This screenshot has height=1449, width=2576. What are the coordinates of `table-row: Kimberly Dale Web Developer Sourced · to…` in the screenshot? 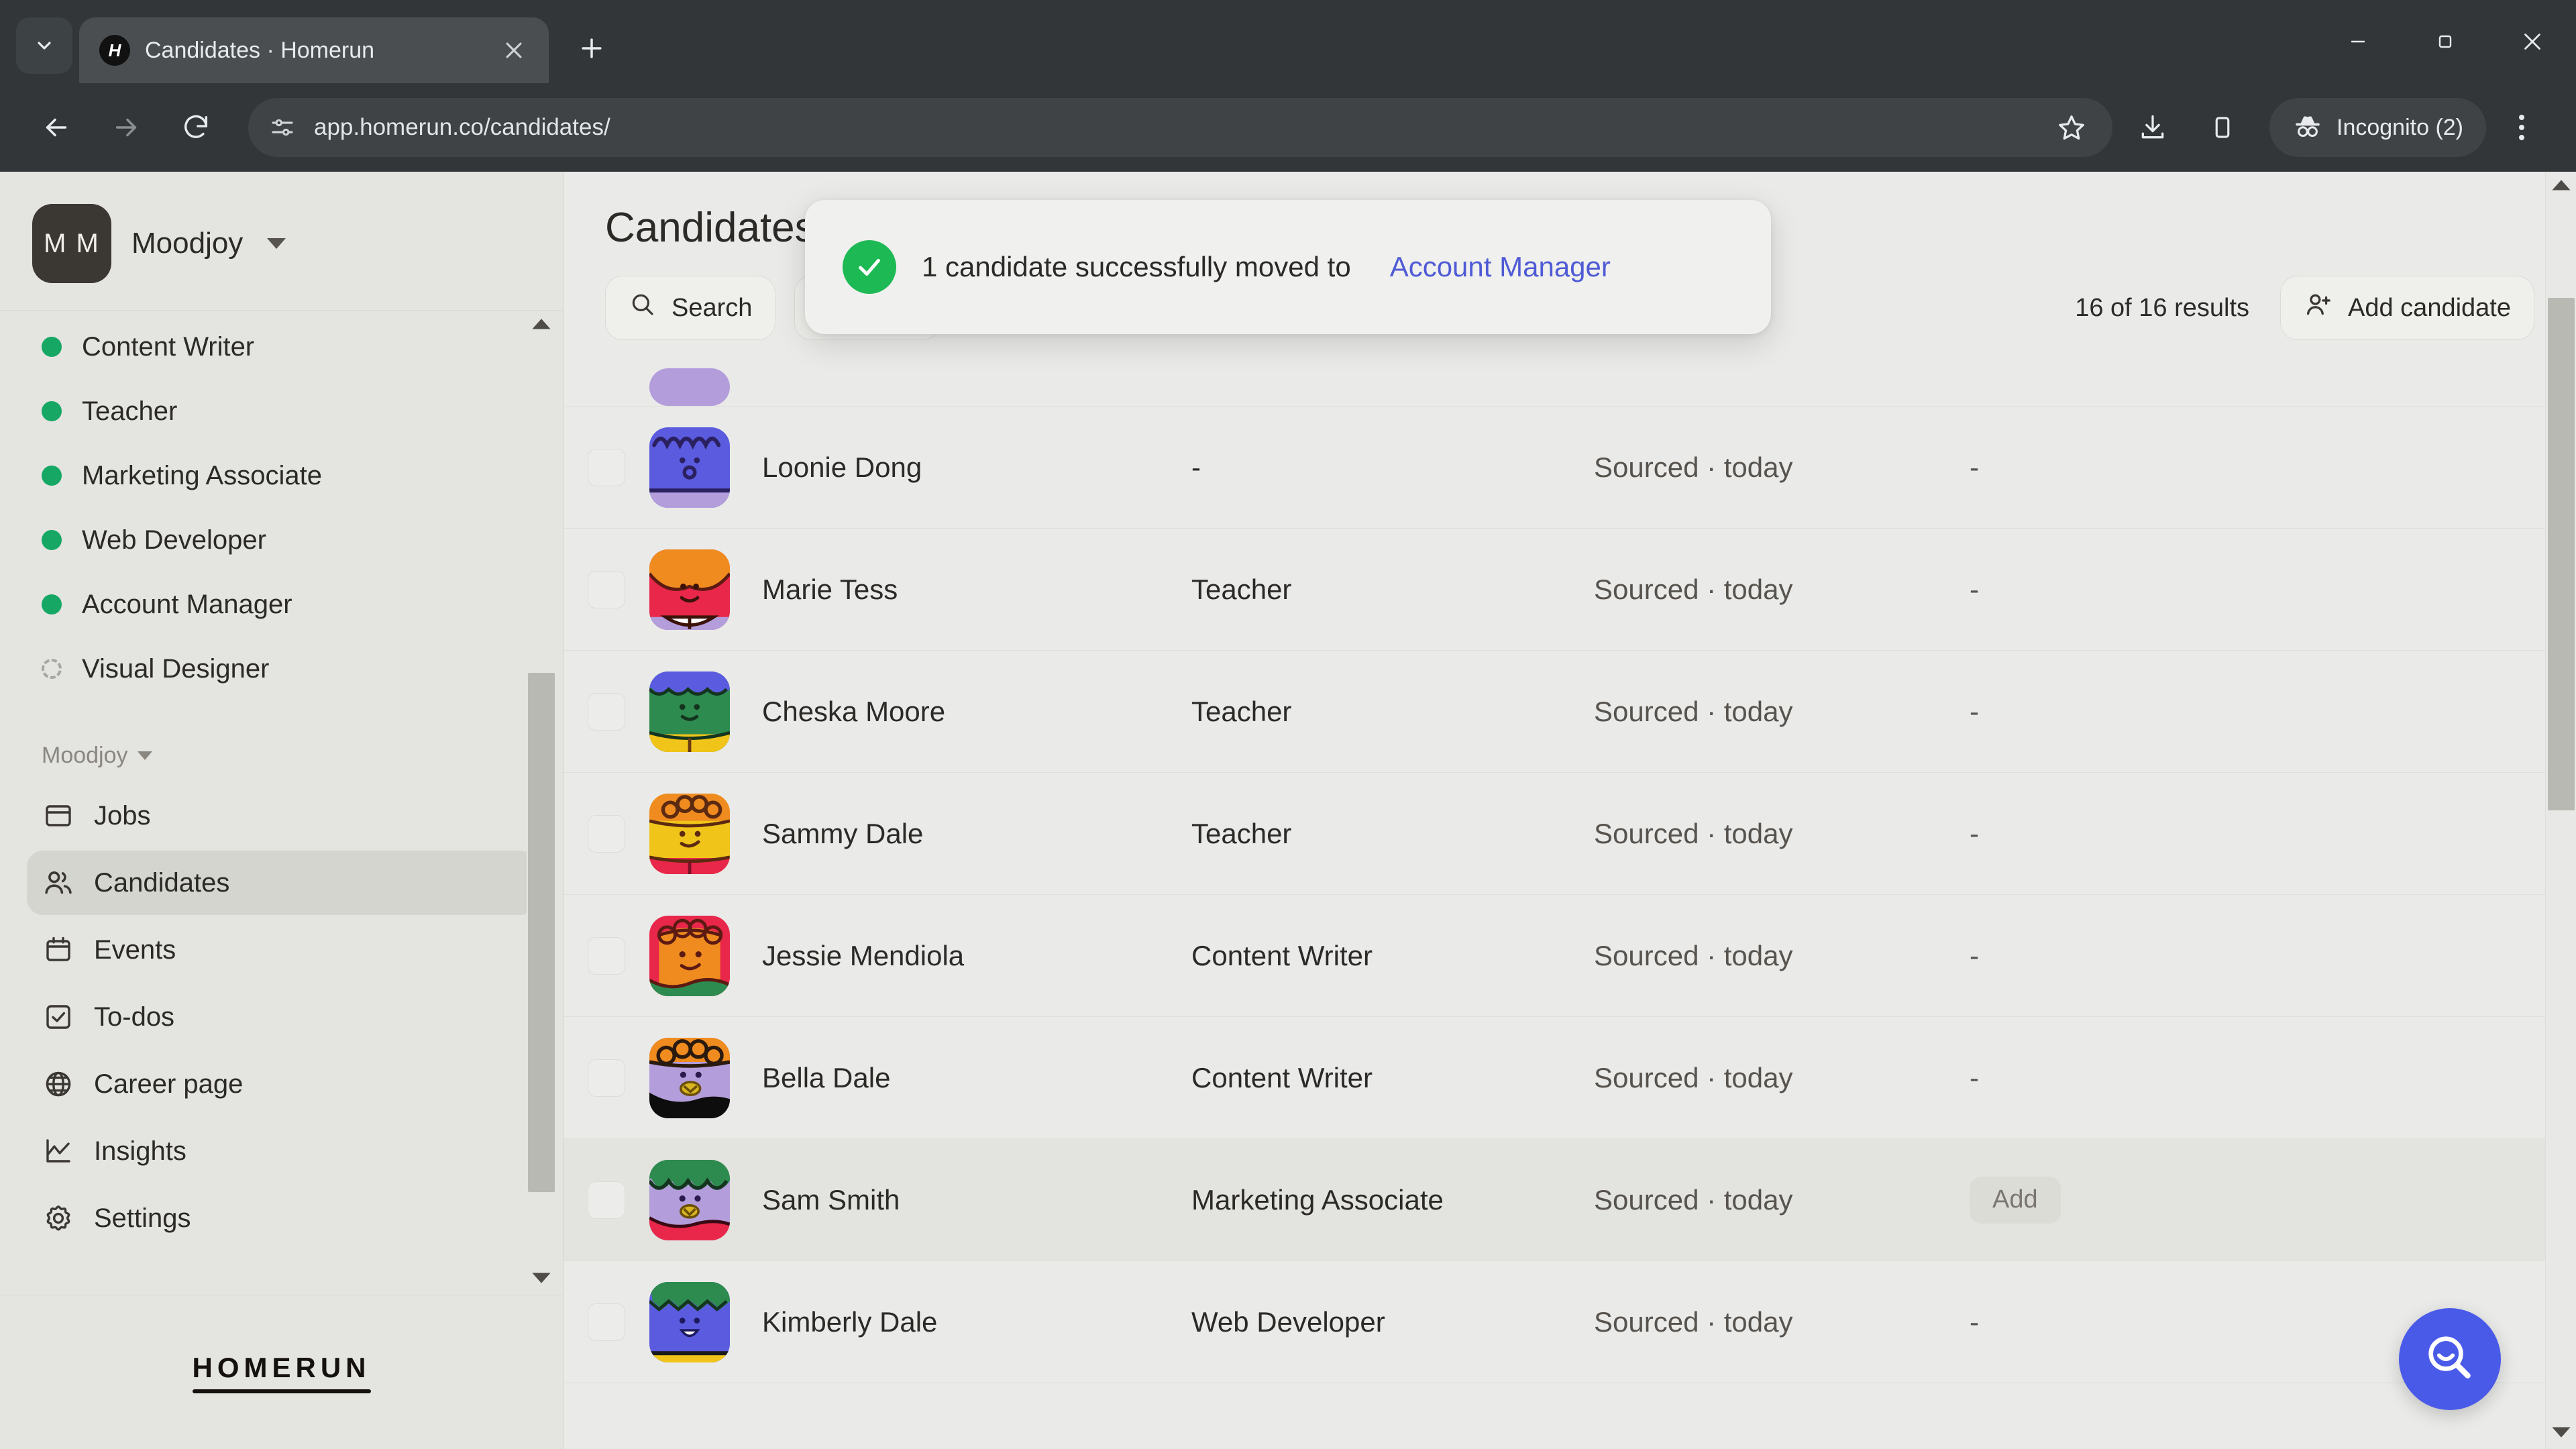 It's located at (1570, 1322).